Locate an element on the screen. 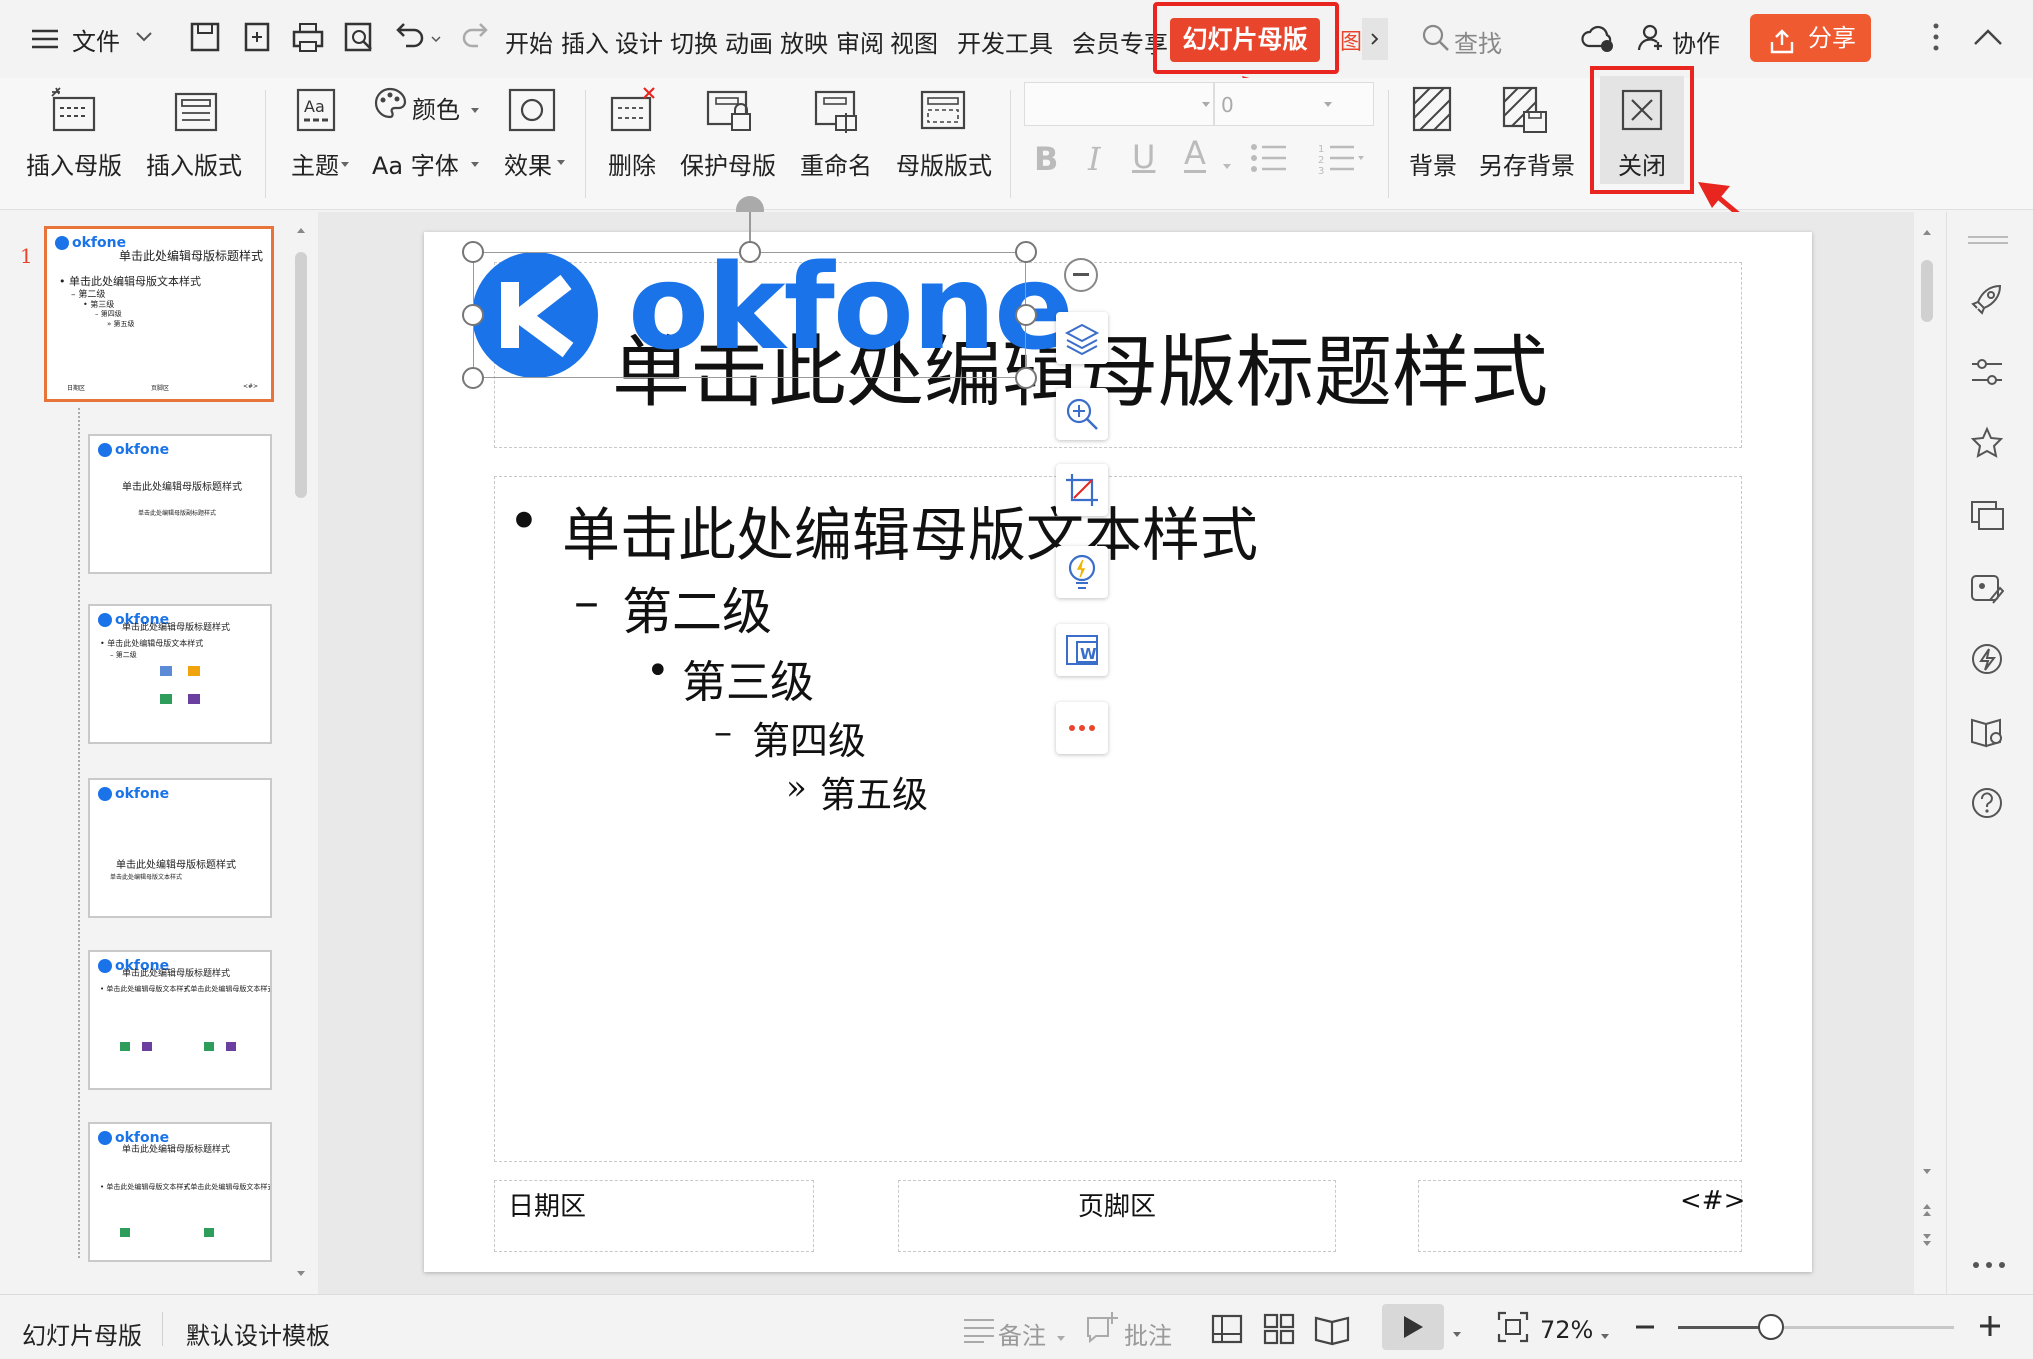  font-name-select is located at coordinates (1119, 104).